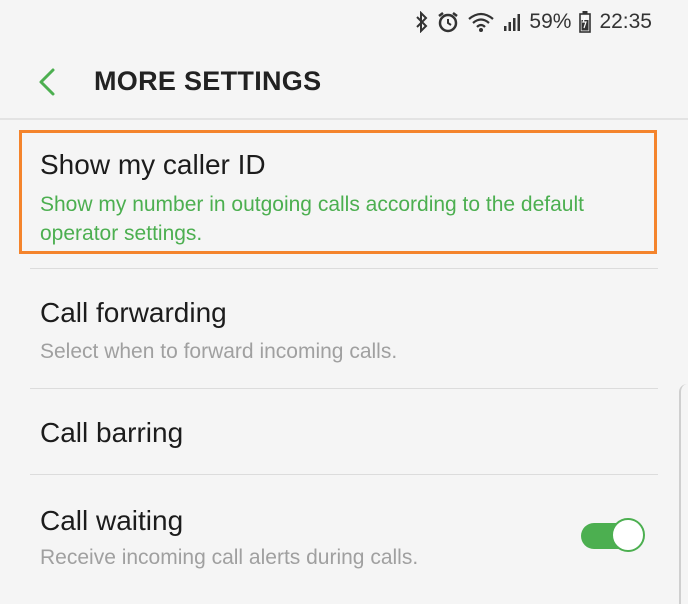 This screenshot has height=604, width=688. Describe the element at coordinates (448, 22) in the screenshot. I see `alarm-icon` at that location.